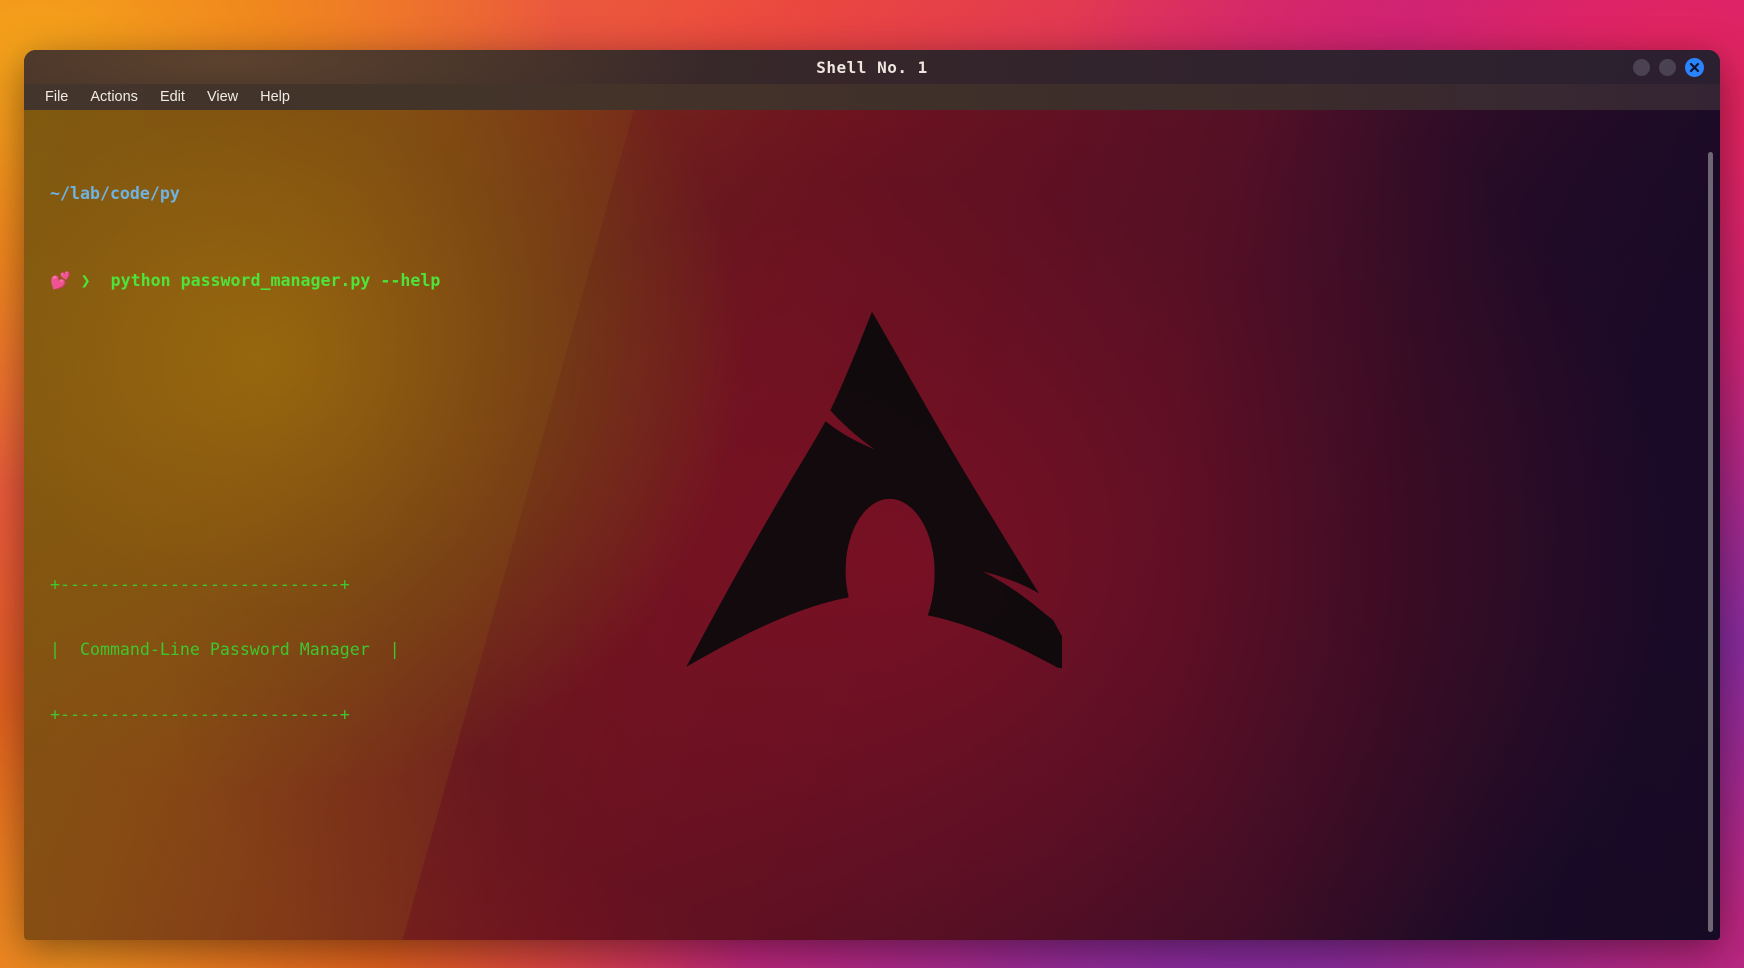 The height and width of the screenshot is (968, 1744). I want to click on prompt-chevron-icon: ❯, so click(85, 280).